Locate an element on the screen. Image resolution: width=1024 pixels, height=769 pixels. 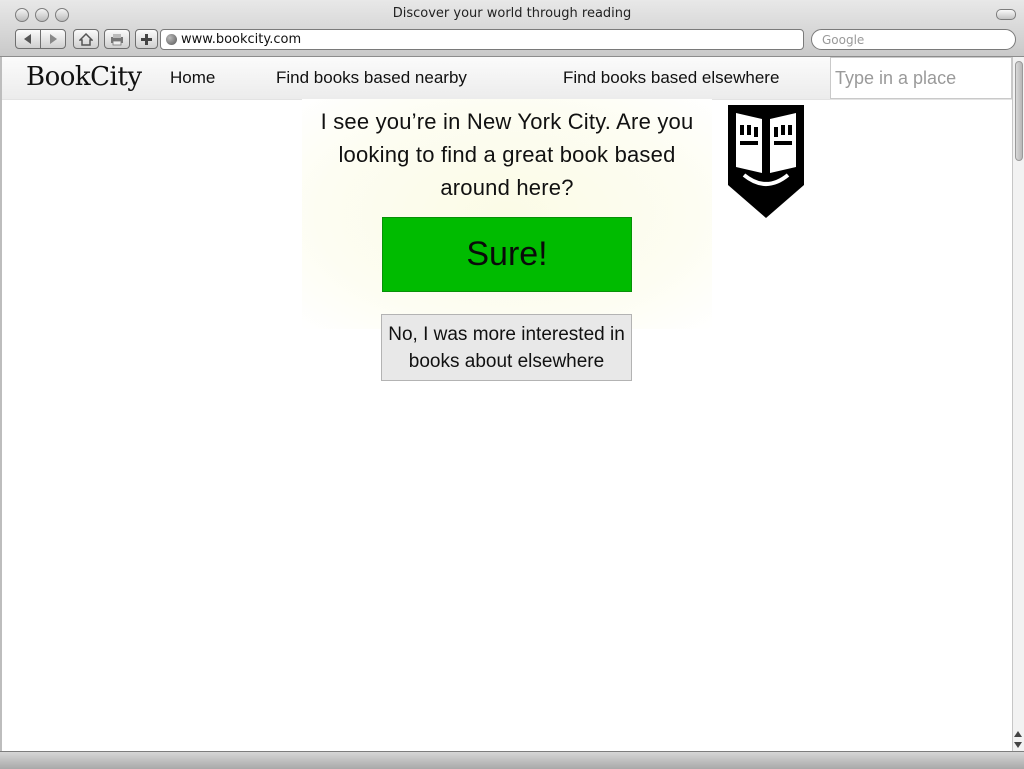
plus-icon is located at coordinates (146, 39).